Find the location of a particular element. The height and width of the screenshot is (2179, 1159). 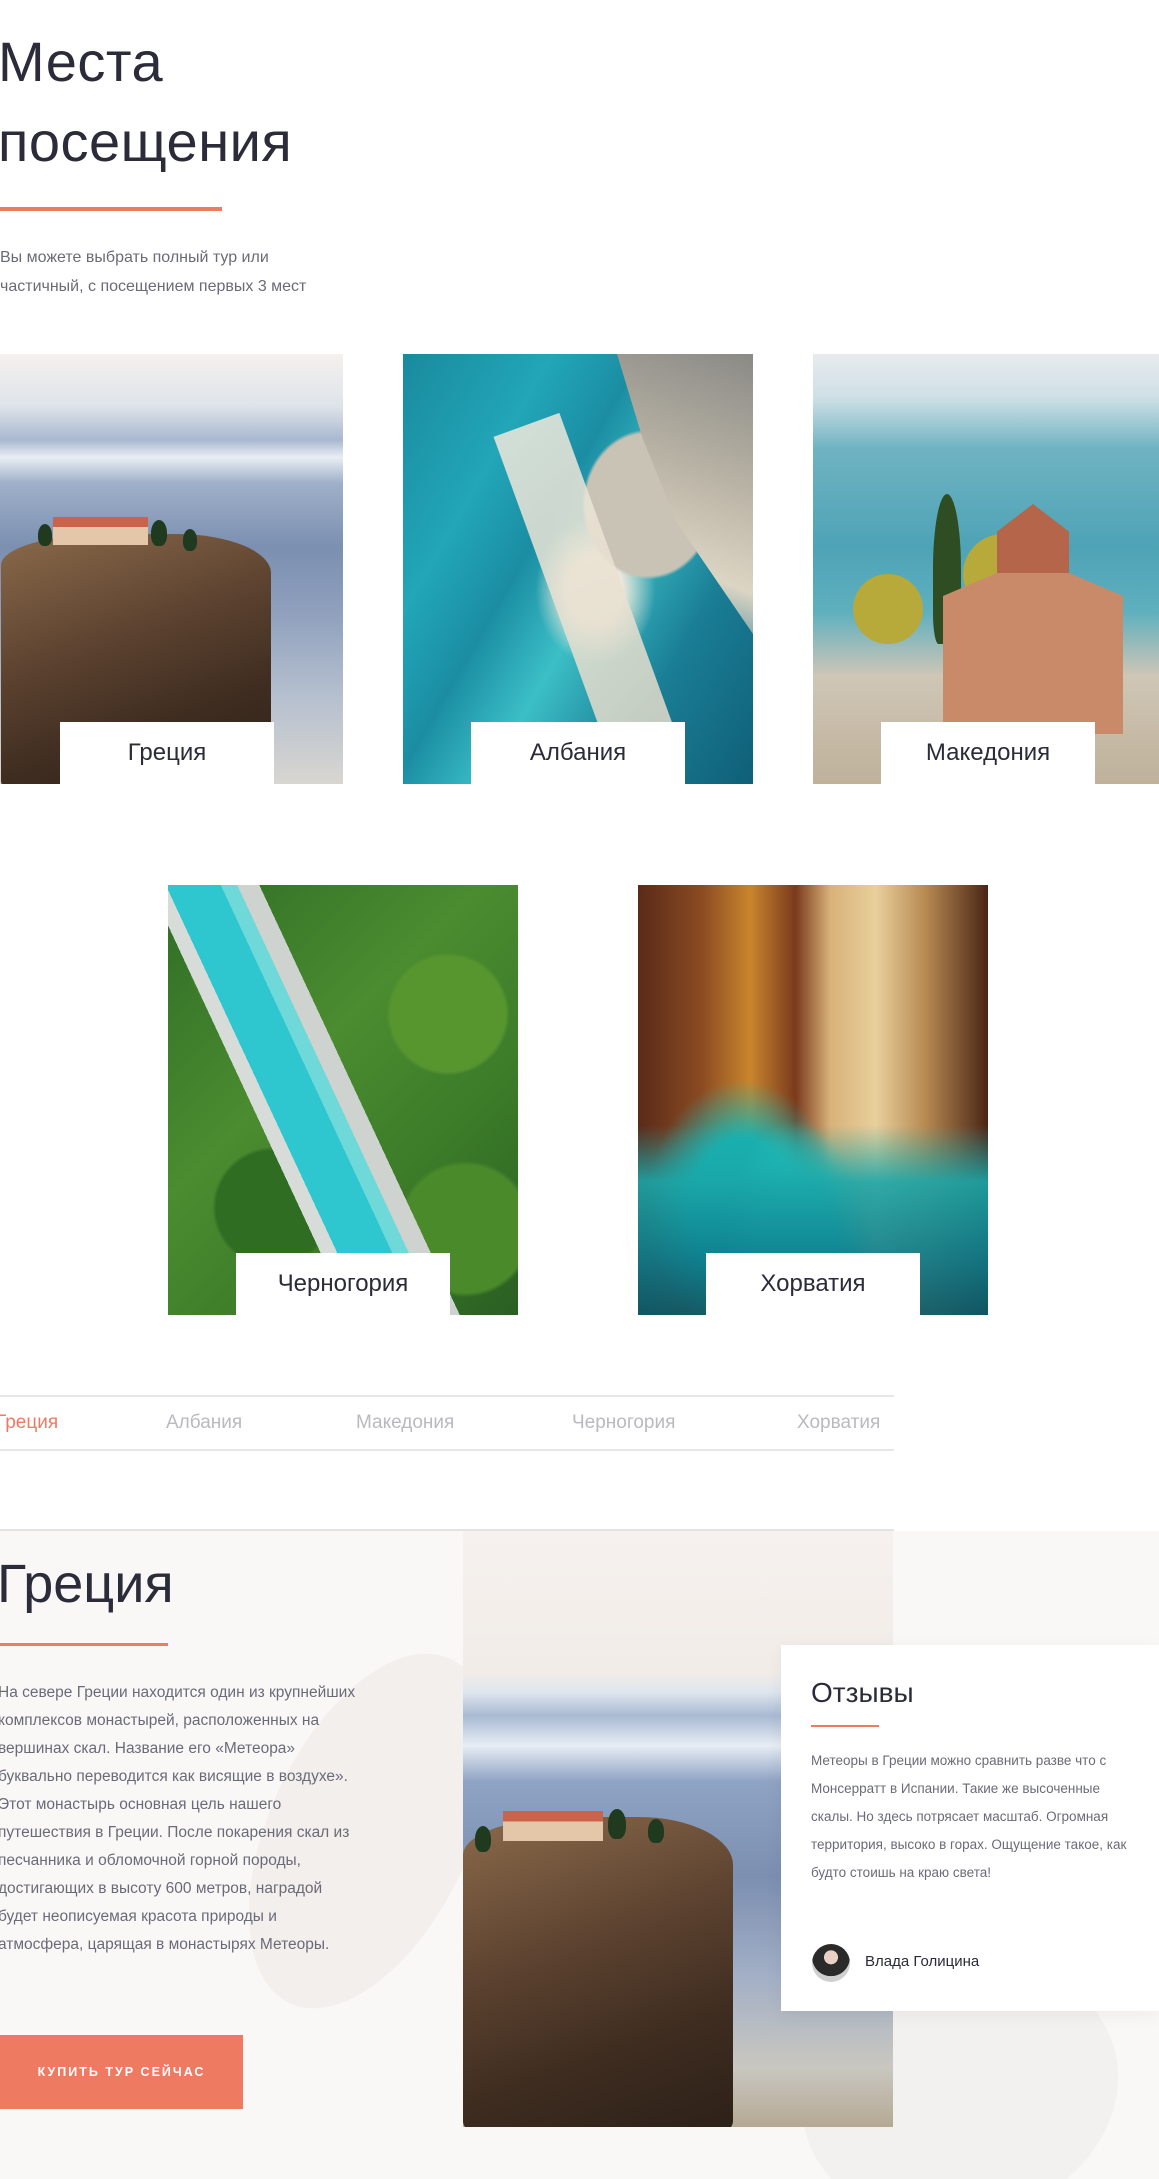

destination-label: Албания is located at coordinates (578, 753).